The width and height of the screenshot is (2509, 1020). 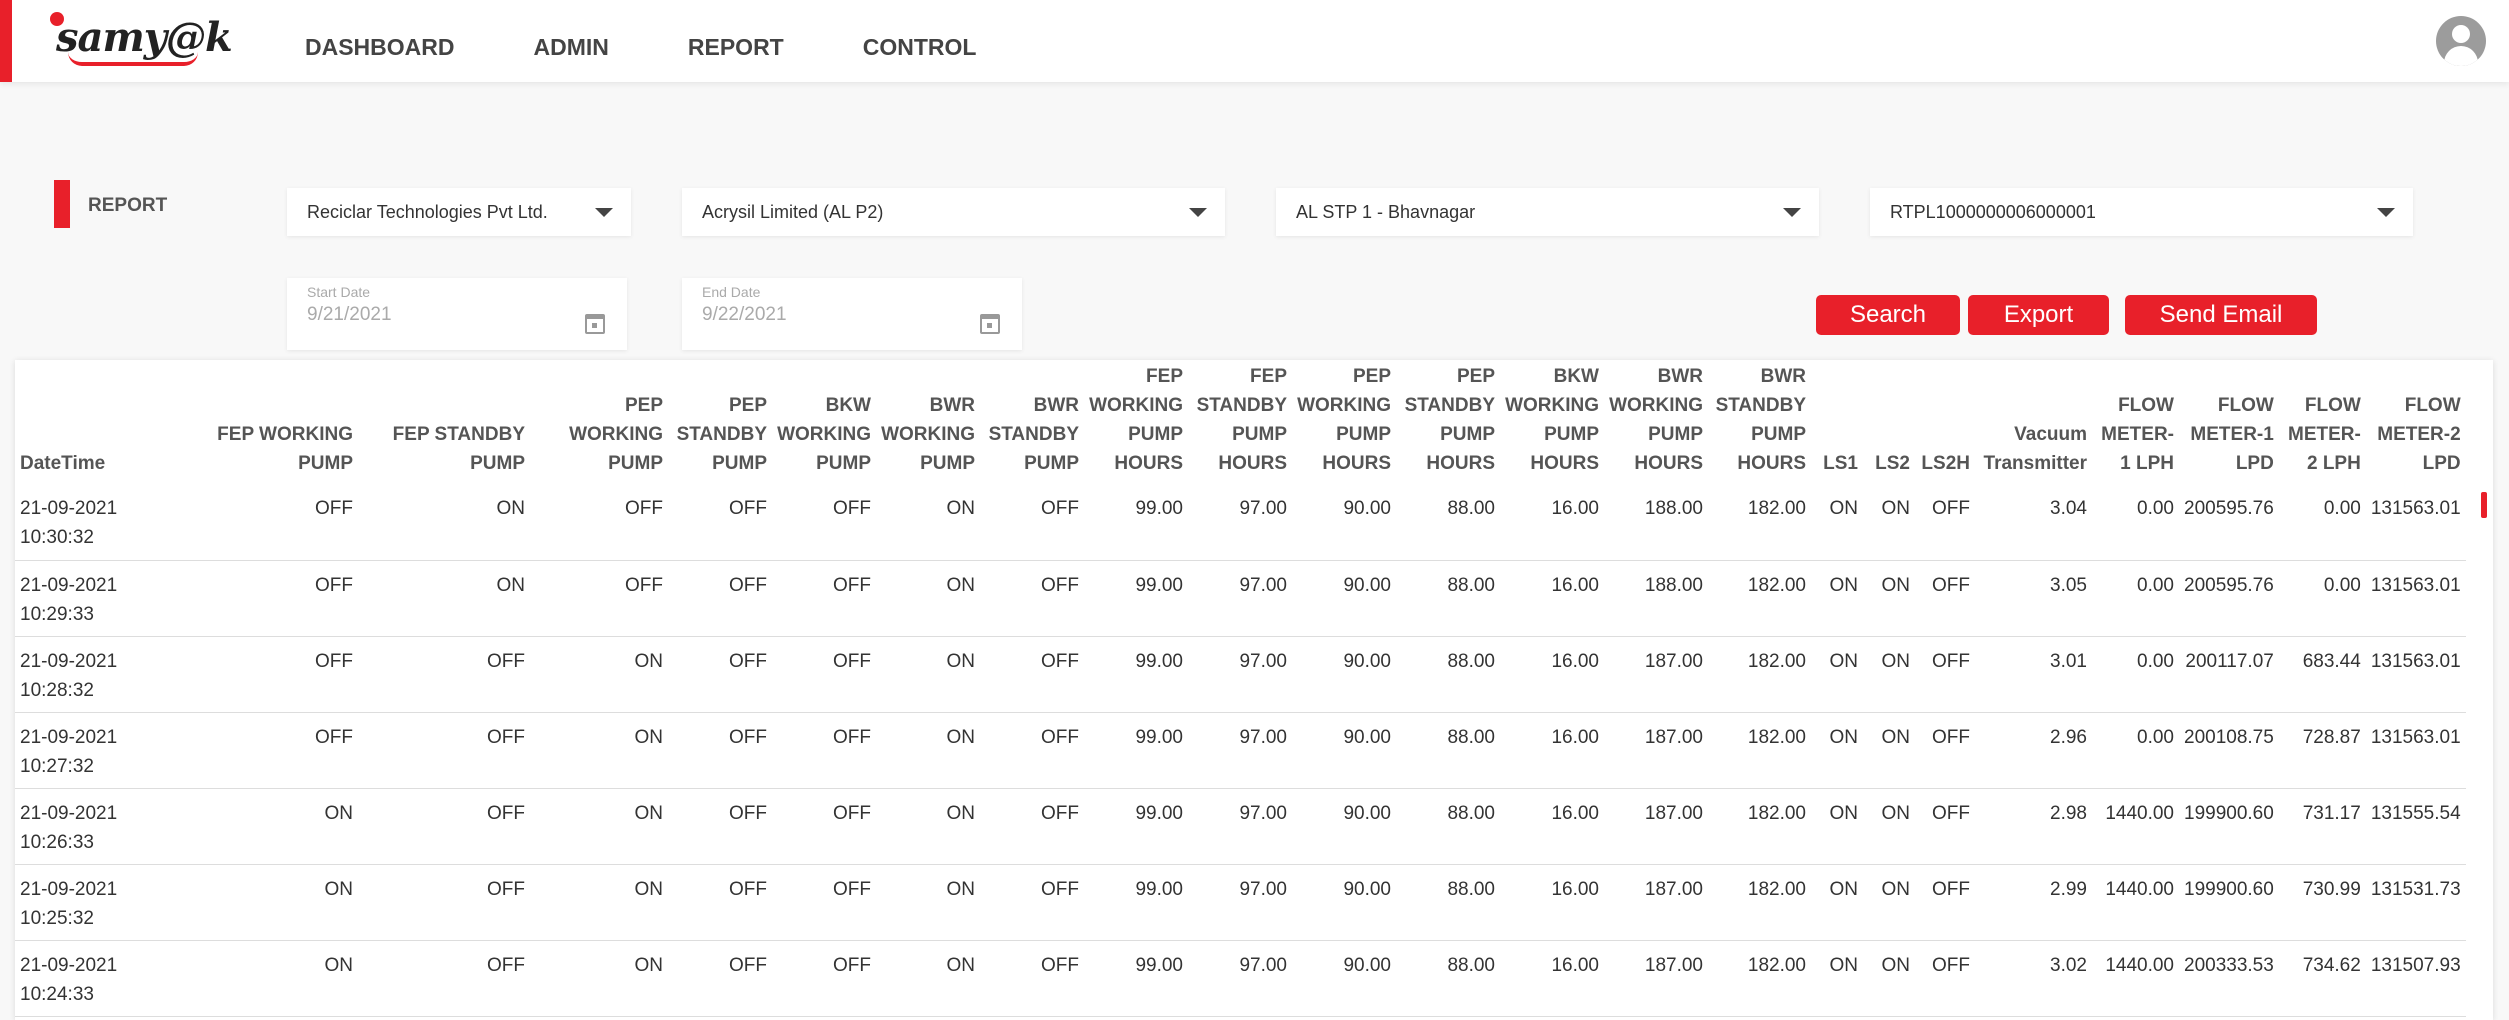 What do you see at coordinates (140, 38) in the screenshot?
I see `samyak-logo: samy@k` at bounding box center [140, 38].